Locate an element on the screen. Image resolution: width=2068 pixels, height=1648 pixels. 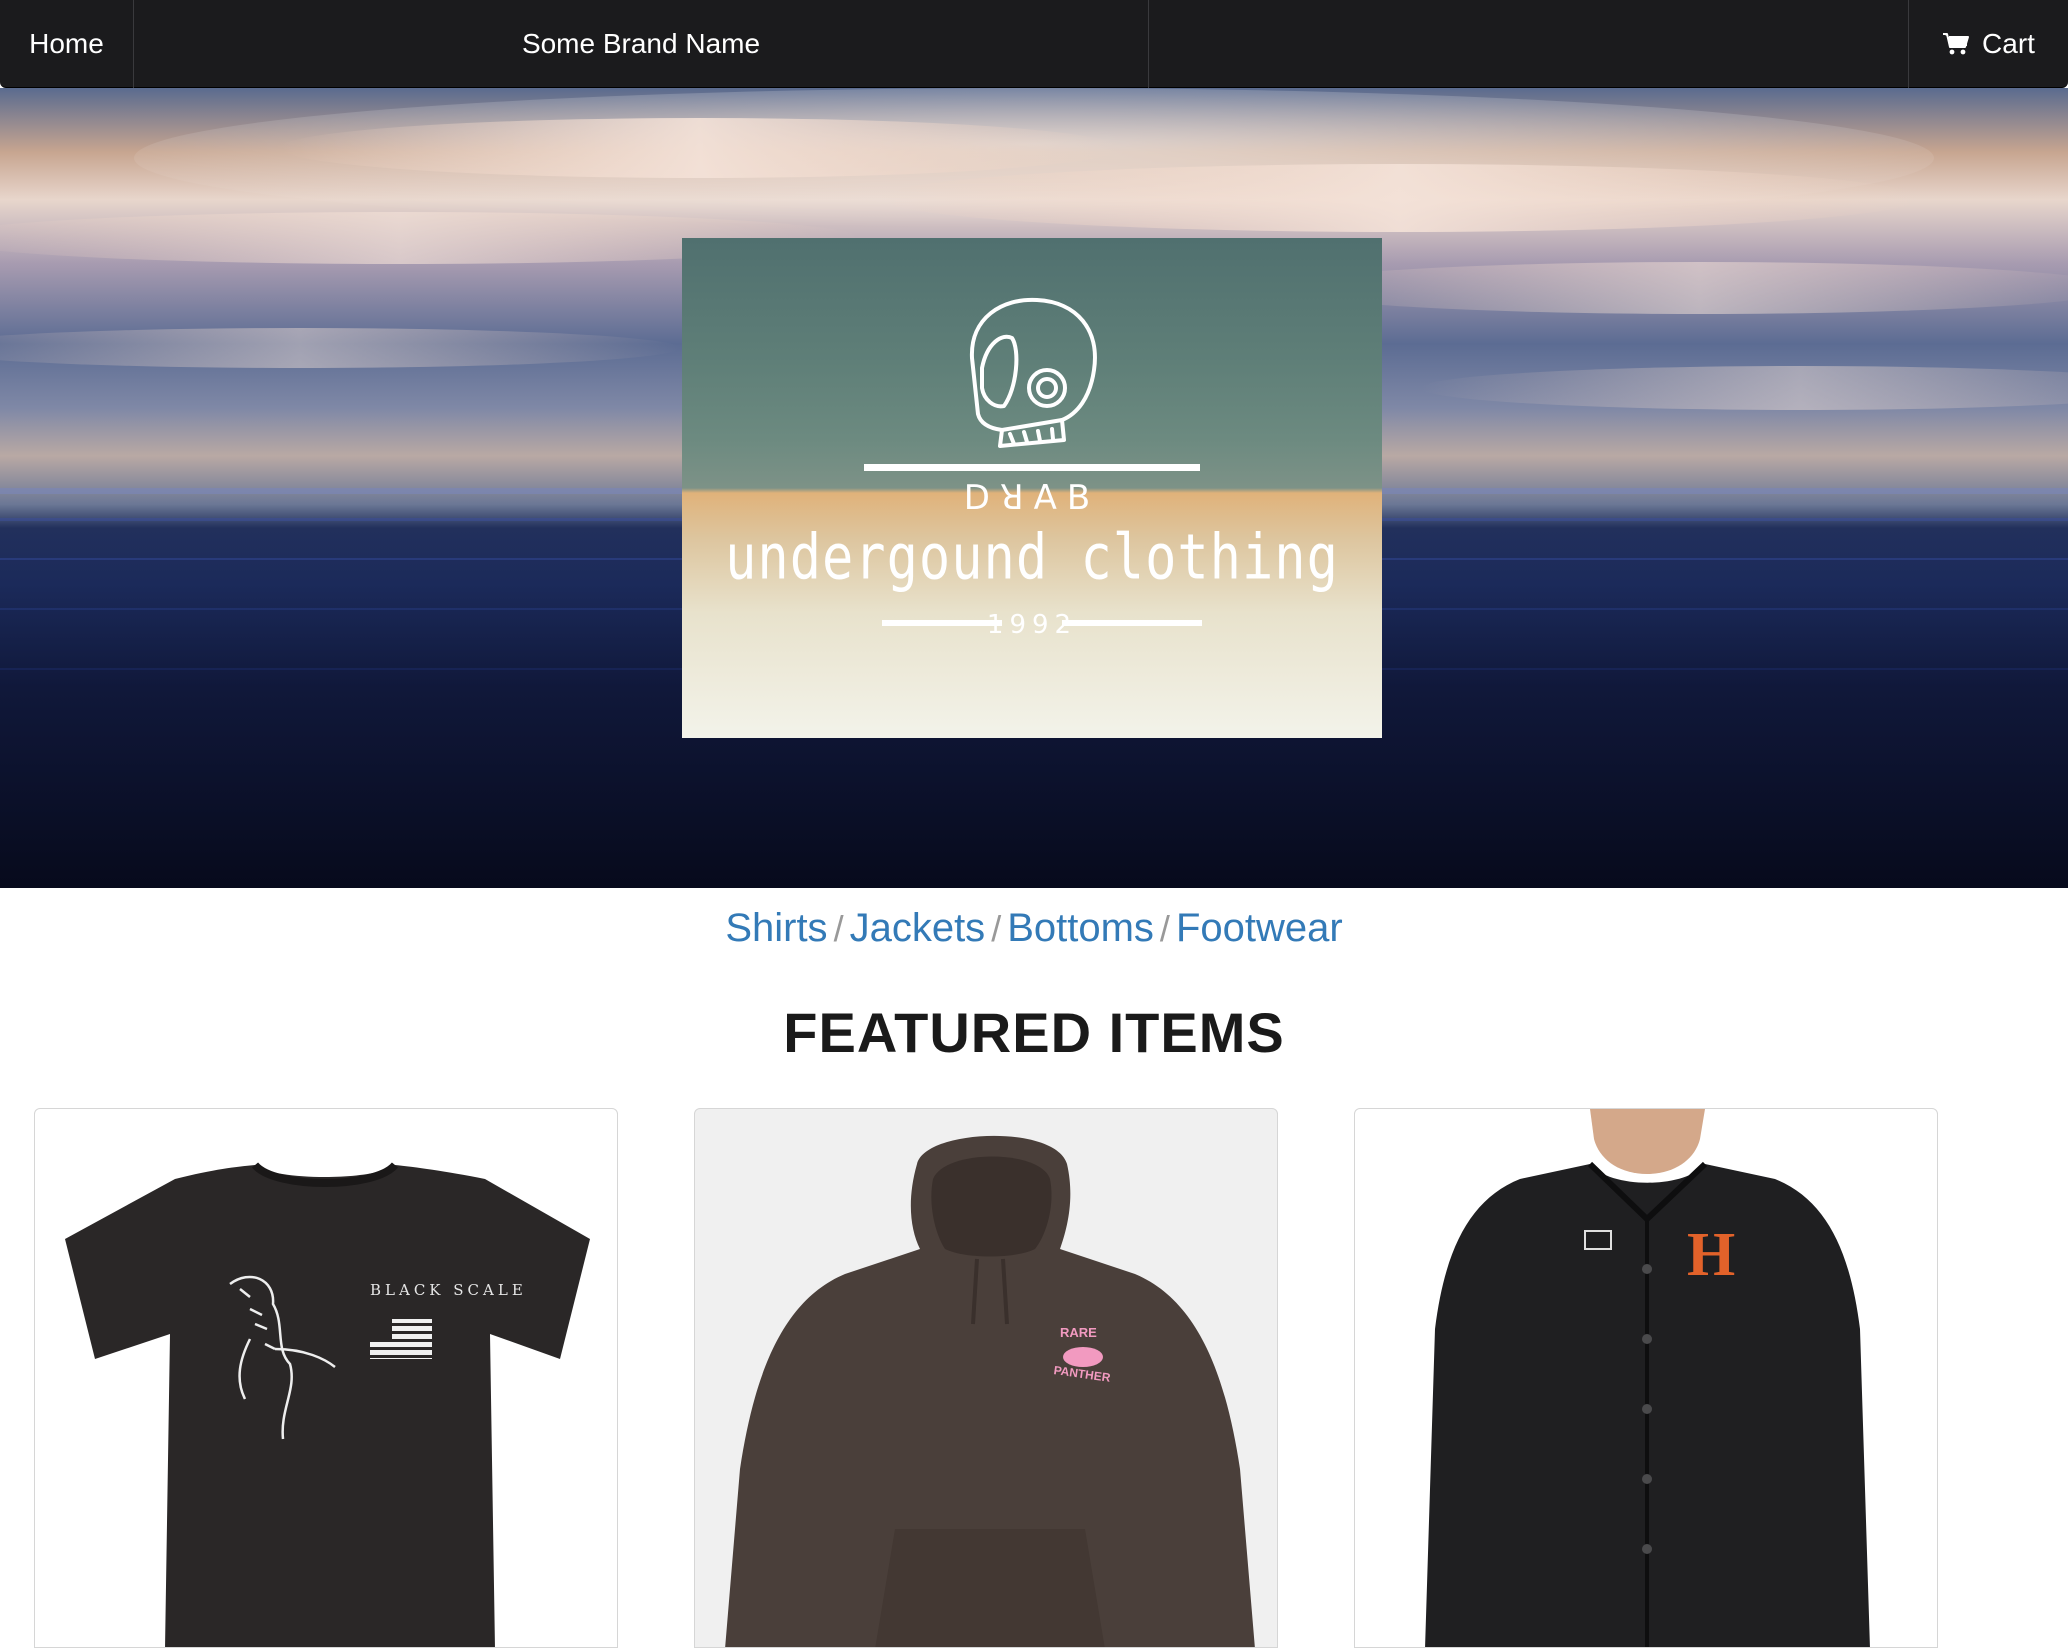
product-card-hoodie: RARE PANTHER is located at coordinates (986, 1378).